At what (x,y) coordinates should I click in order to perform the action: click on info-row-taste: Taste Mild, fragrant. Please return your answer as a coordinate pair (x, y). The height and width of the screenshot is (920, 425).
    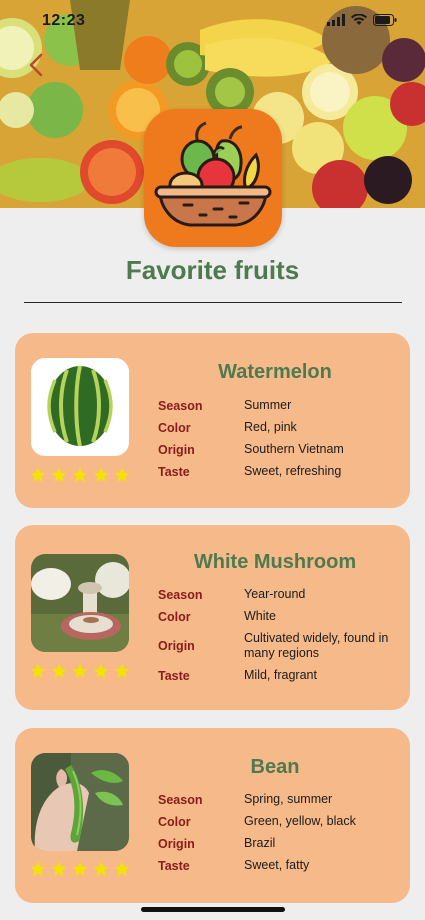
    Looking at the image, I should click on (280, 675).